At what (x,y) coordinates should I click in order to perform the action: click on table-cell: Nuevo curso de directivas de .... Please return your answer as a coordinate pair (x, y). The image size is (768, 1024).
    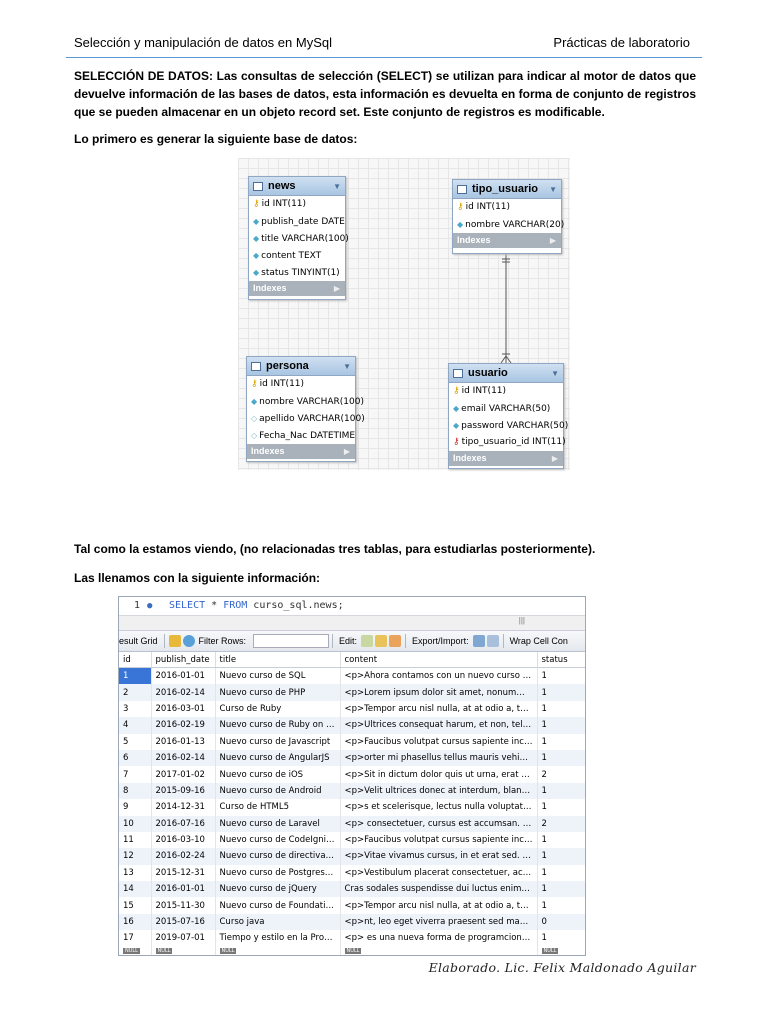
    Looking at the image, I should click on (278, 856).